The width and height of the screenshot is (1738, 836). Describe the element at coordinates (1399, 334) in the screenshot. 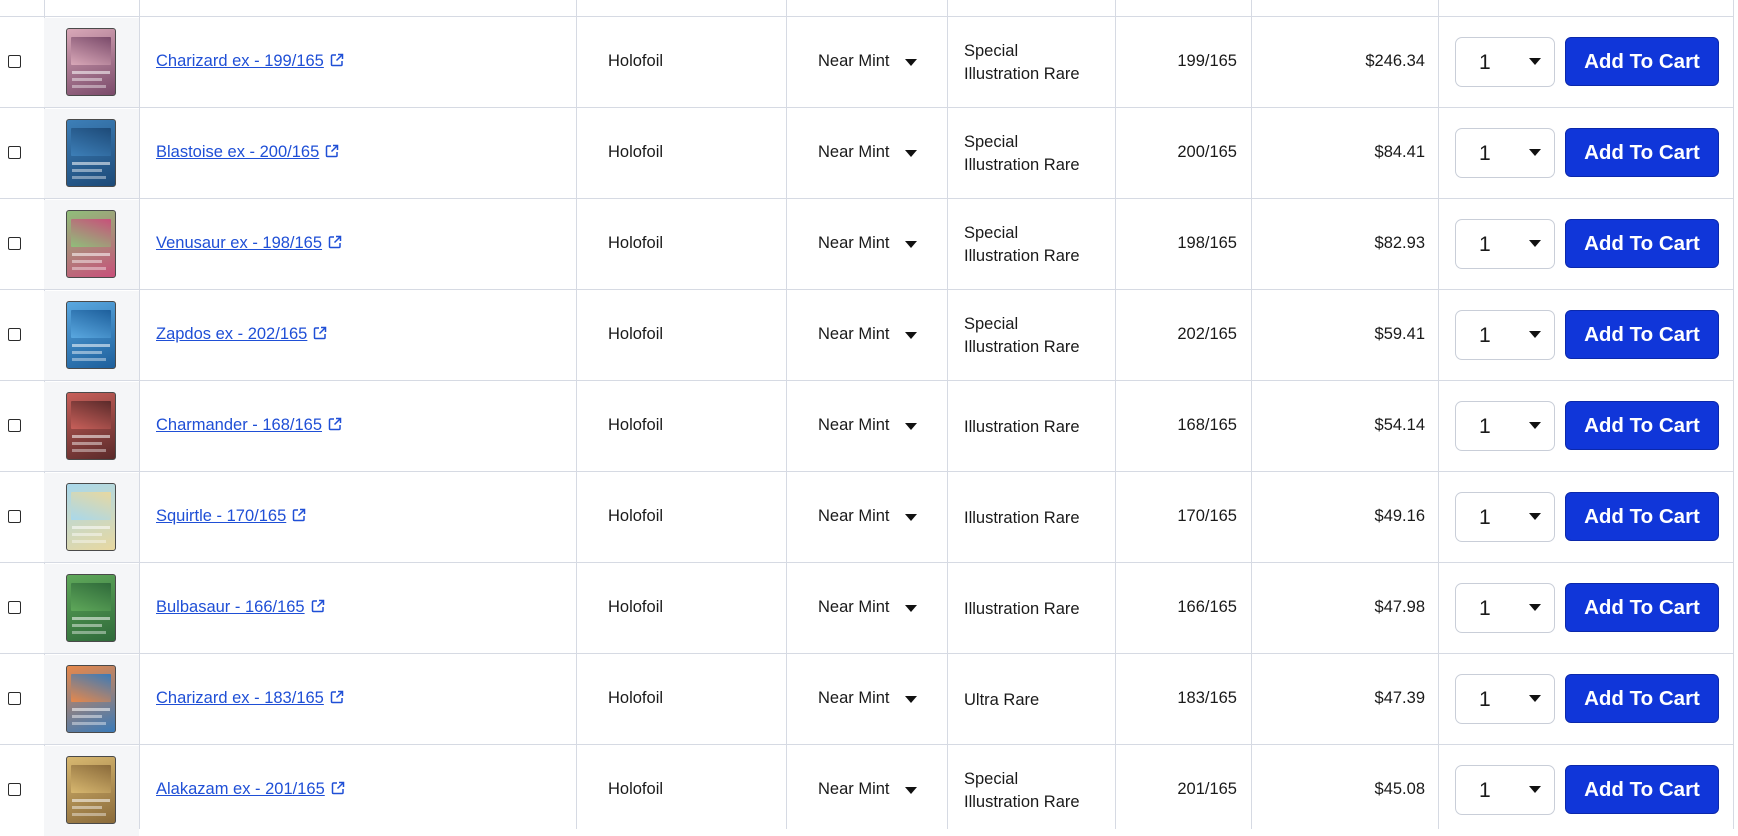

I see `price-value: $59.41` at that location.